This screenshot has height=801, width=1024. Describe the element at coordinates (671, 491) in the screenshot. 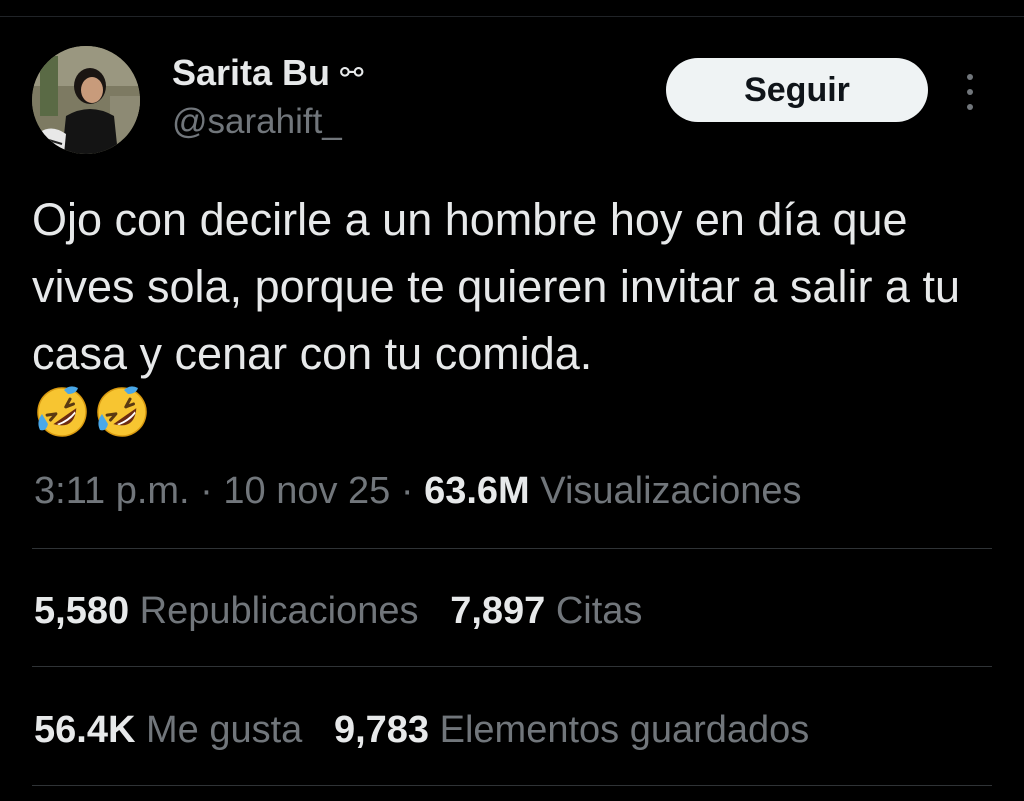

I see `views-label: Visualizaciones` at that location.